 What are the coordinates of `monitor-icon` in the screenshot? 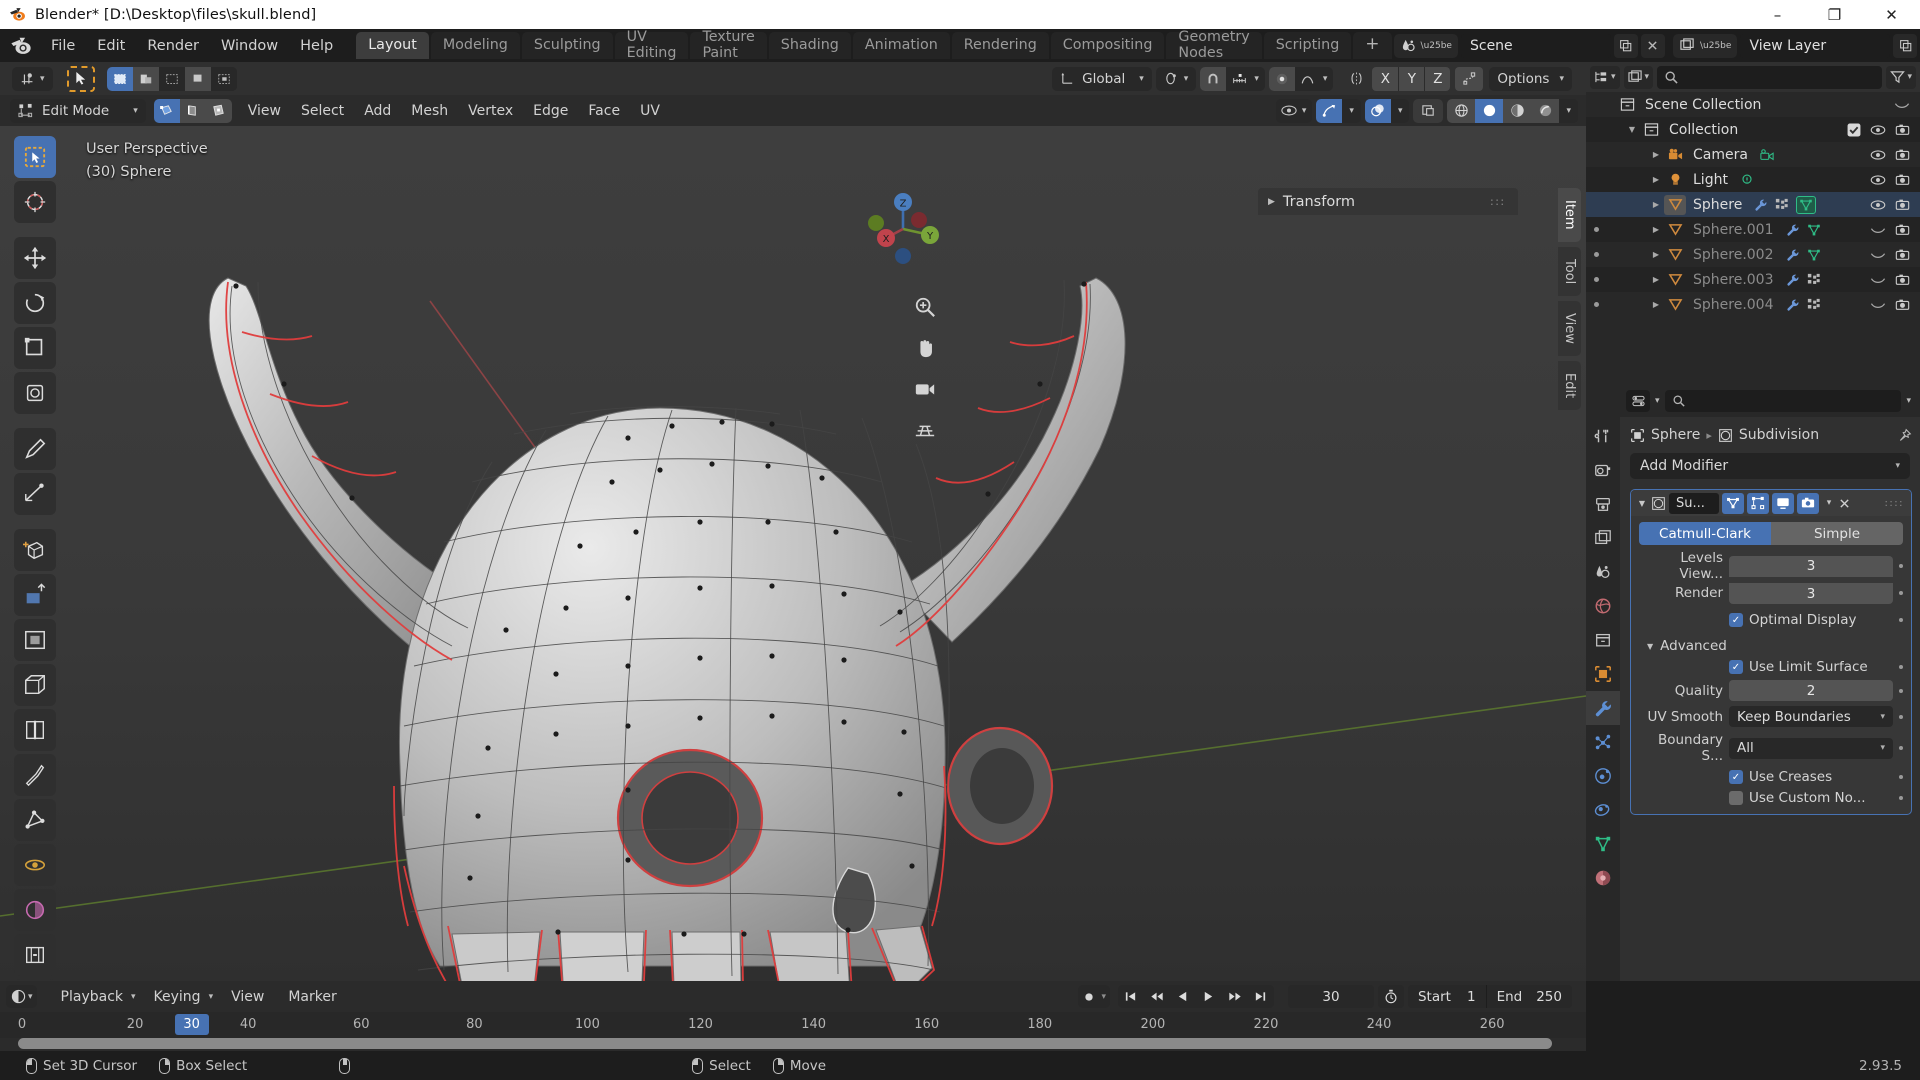 It's located at (1783, 503).